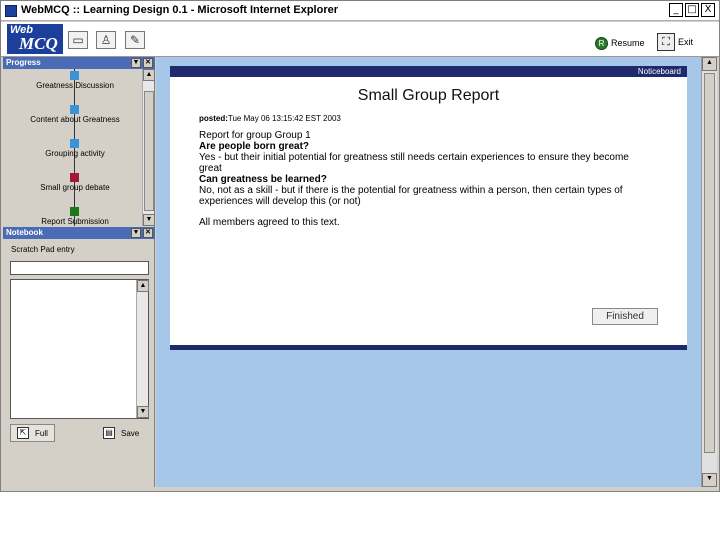 Image resolution: width=720 pixels, height=540 pixels. What do you see at coordinates (73, 187) in the screenshot?
I see `progress-label-4: Small group debate` at bounding box center [73, 187].